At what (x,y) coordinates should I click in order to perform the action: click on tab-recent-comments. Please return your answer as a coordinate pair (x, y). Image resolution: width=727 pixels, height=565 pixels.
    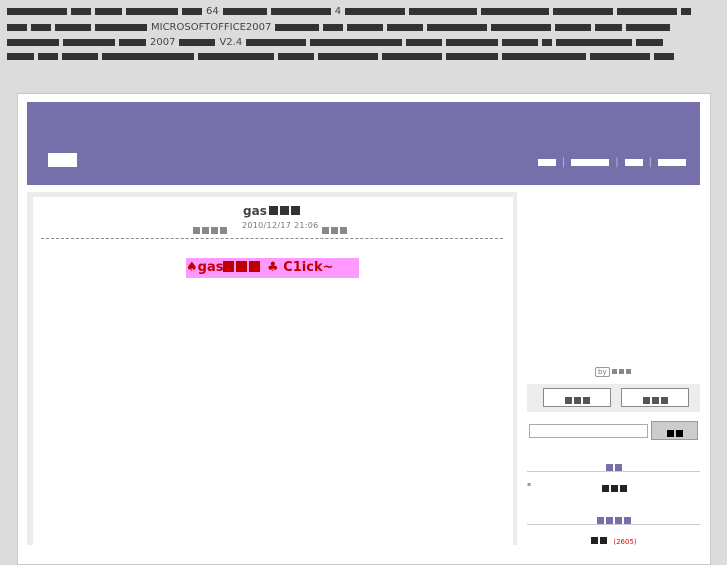
    Looking at the image, I should click on (655, 397).